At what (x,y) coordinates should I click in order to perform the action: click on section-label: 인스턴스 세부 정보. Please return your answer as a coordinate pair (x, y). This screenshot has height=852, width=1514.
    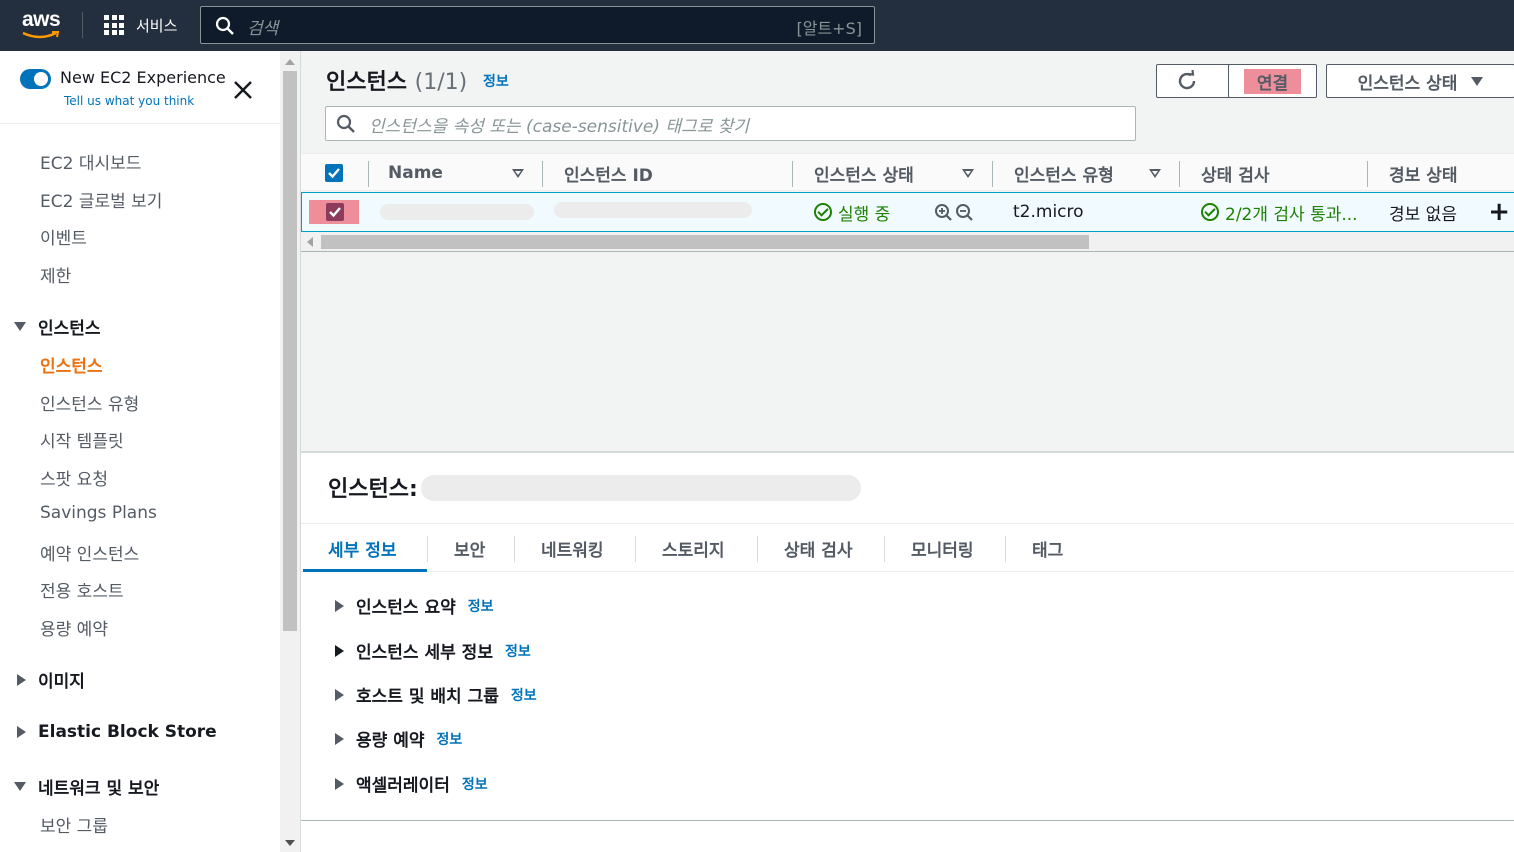
    Looking at the image, I should click on (424, 653).